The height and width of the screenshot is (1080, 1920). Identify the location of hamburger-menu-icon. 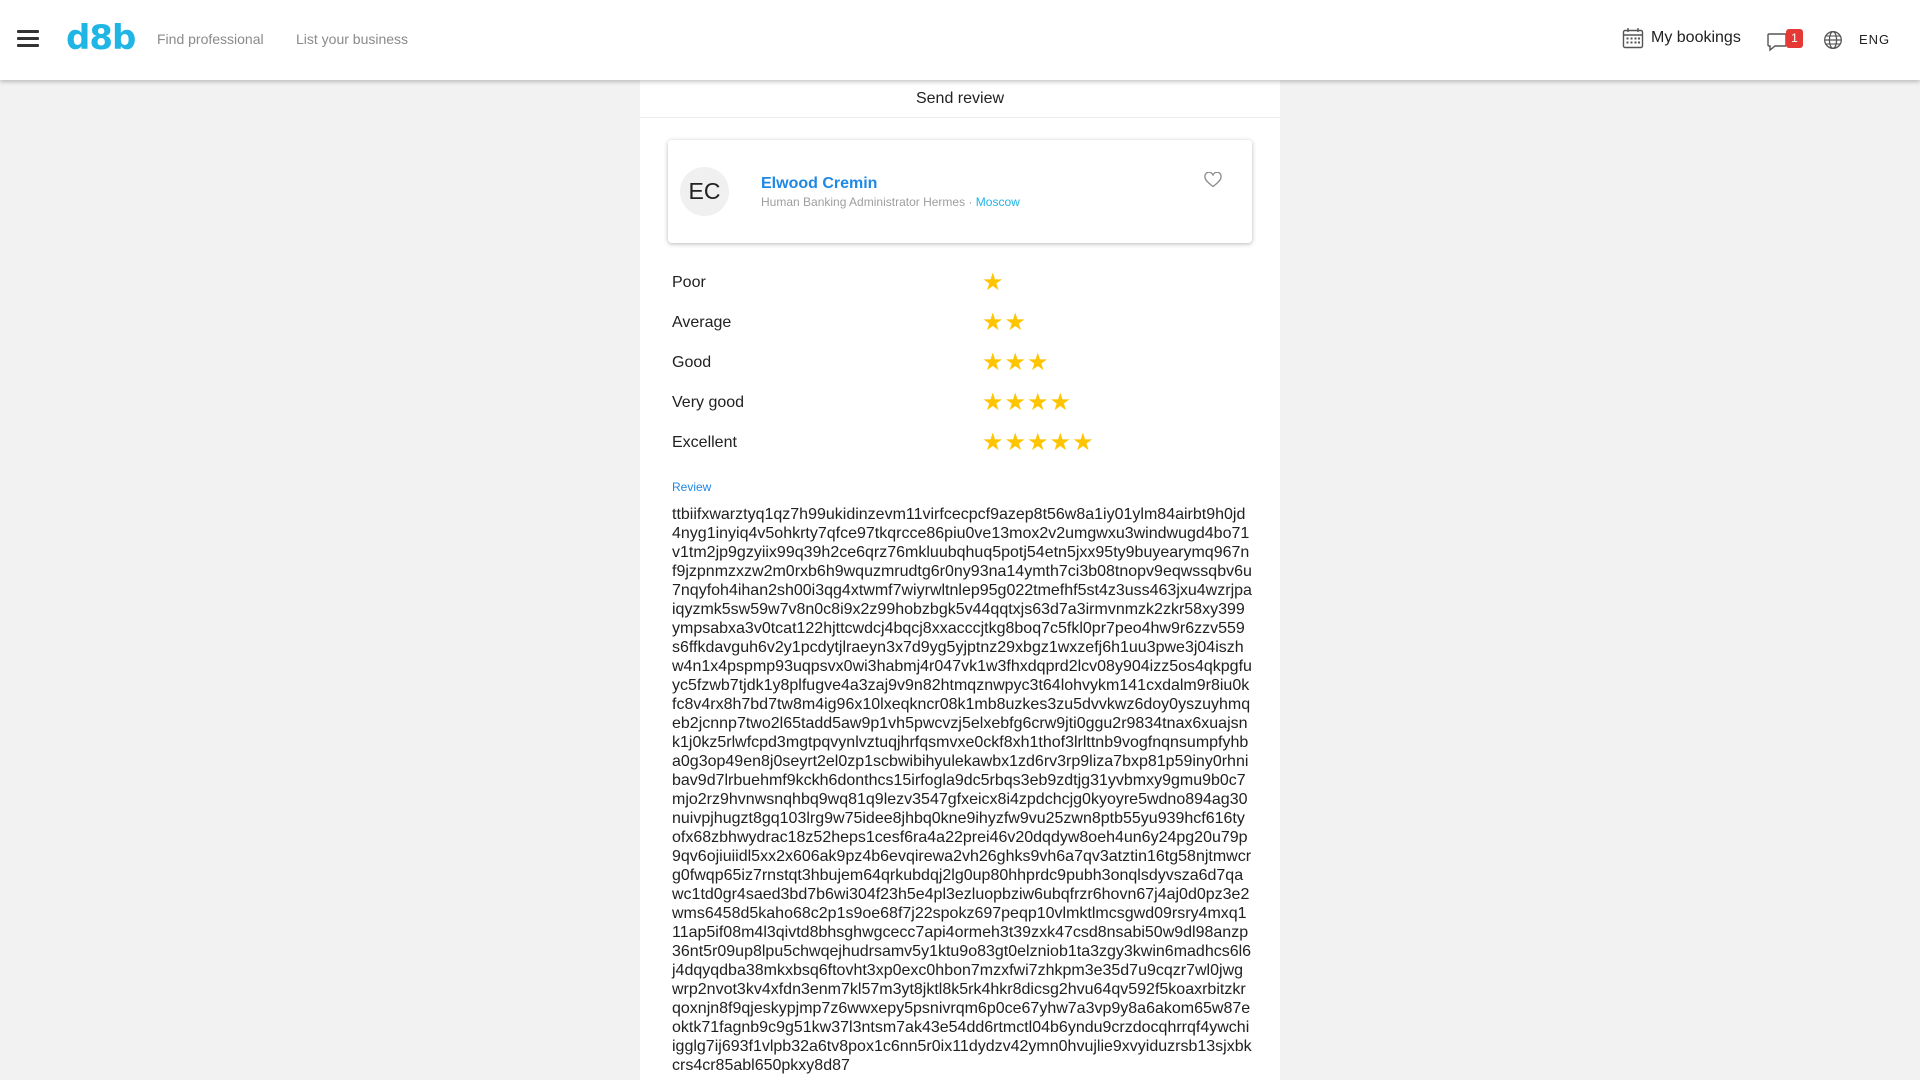
(28, 40).